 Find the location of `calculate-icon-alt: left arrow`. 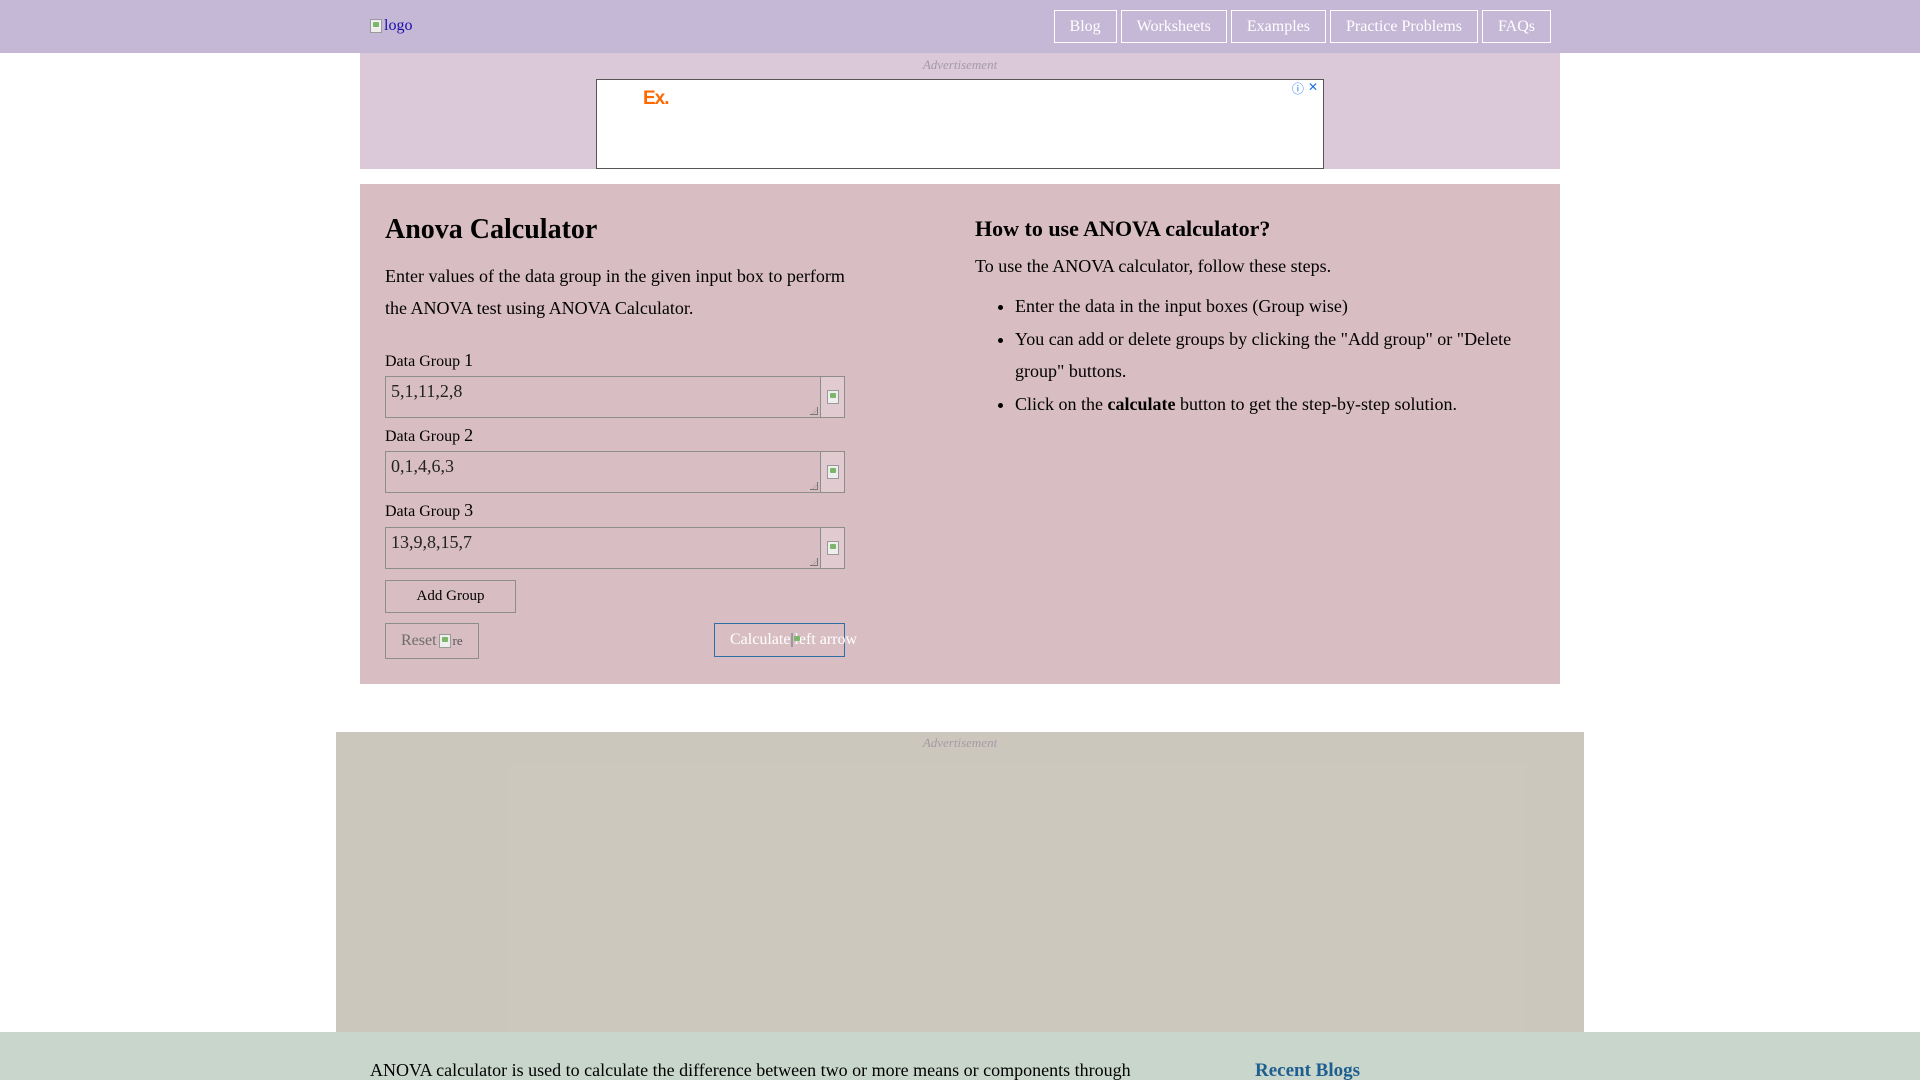

calculate-icon-alt: left arrow is located at coordinates (826, 639).